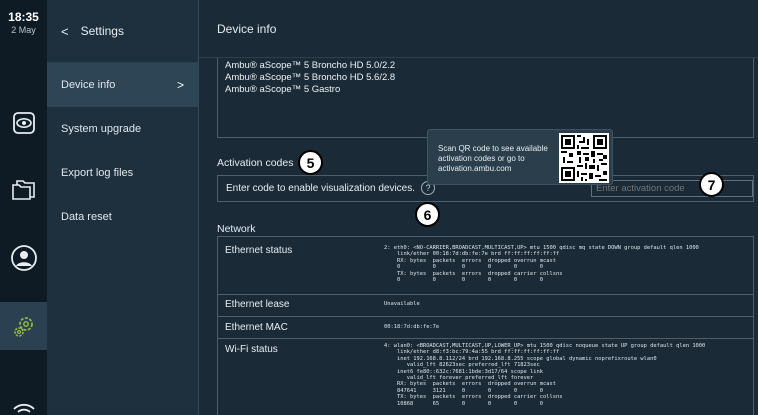  Describe the element at coordinates (310, 162) in the screenshot. I see `callout-5: 5` at that location.